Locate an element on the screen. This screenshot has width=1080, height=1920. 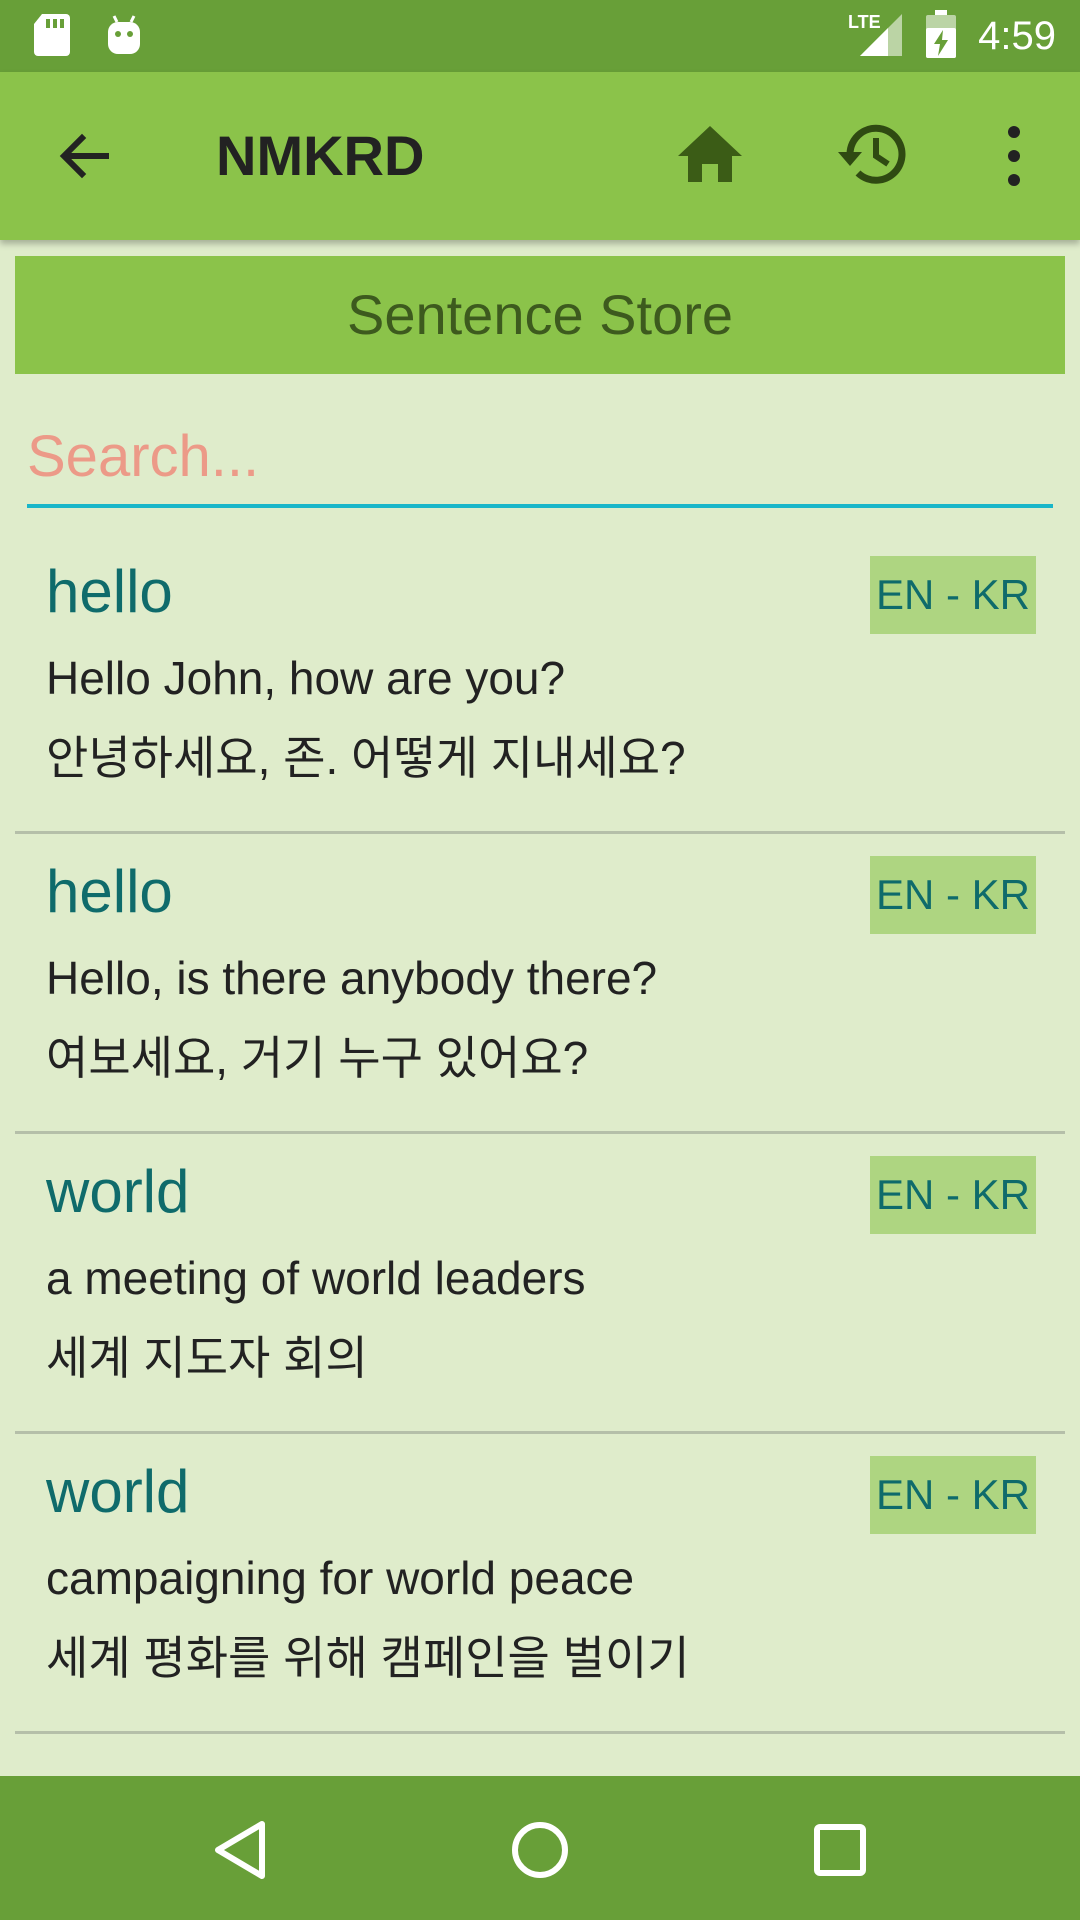
item-korean-sentence: 세계 지도자 회의 is located at coordinates (207, 1358).